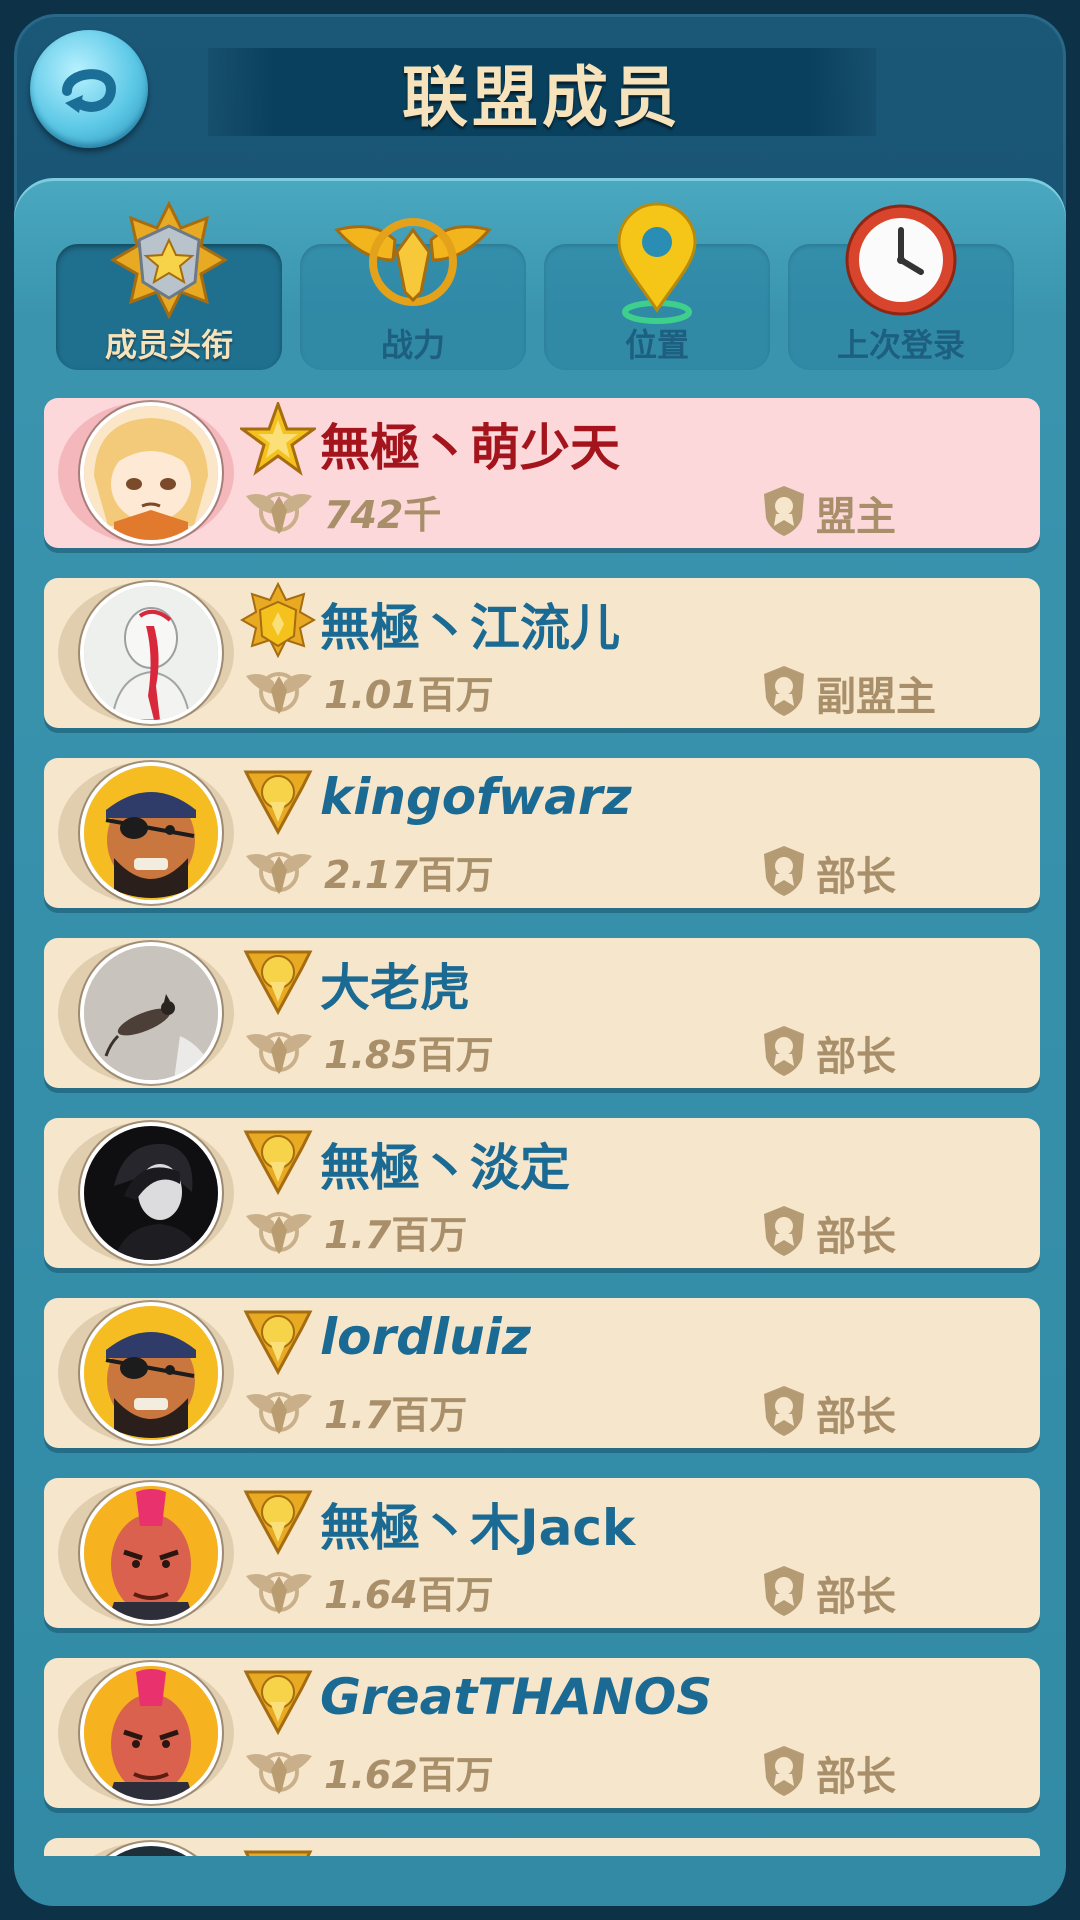  What do you see at coordinates (542, 1373) in the screenshot?
I see `member-row: lordluiz 1.7百万 部长` at bounding box center [542, 1373].